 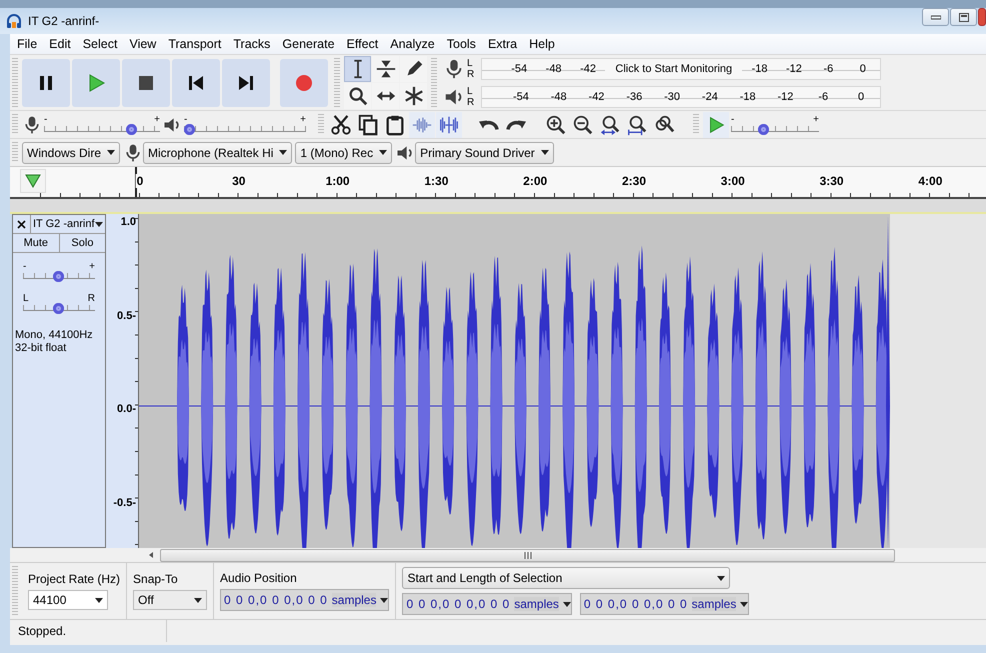 What do you see at coordinates (71, 153) in the screenshot?
I see `audio-host-dropdown: Windows Dire` at bounding box center [71, 153].